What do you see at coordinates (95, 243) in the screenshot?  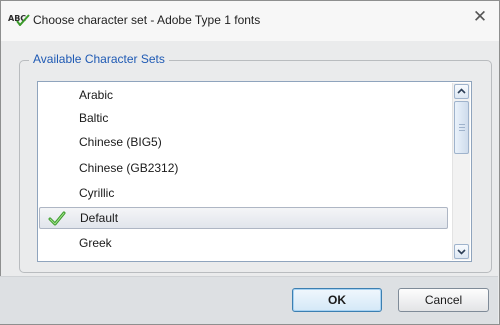 I see `list-item-label: Greek` at bounding box center [95, 243].